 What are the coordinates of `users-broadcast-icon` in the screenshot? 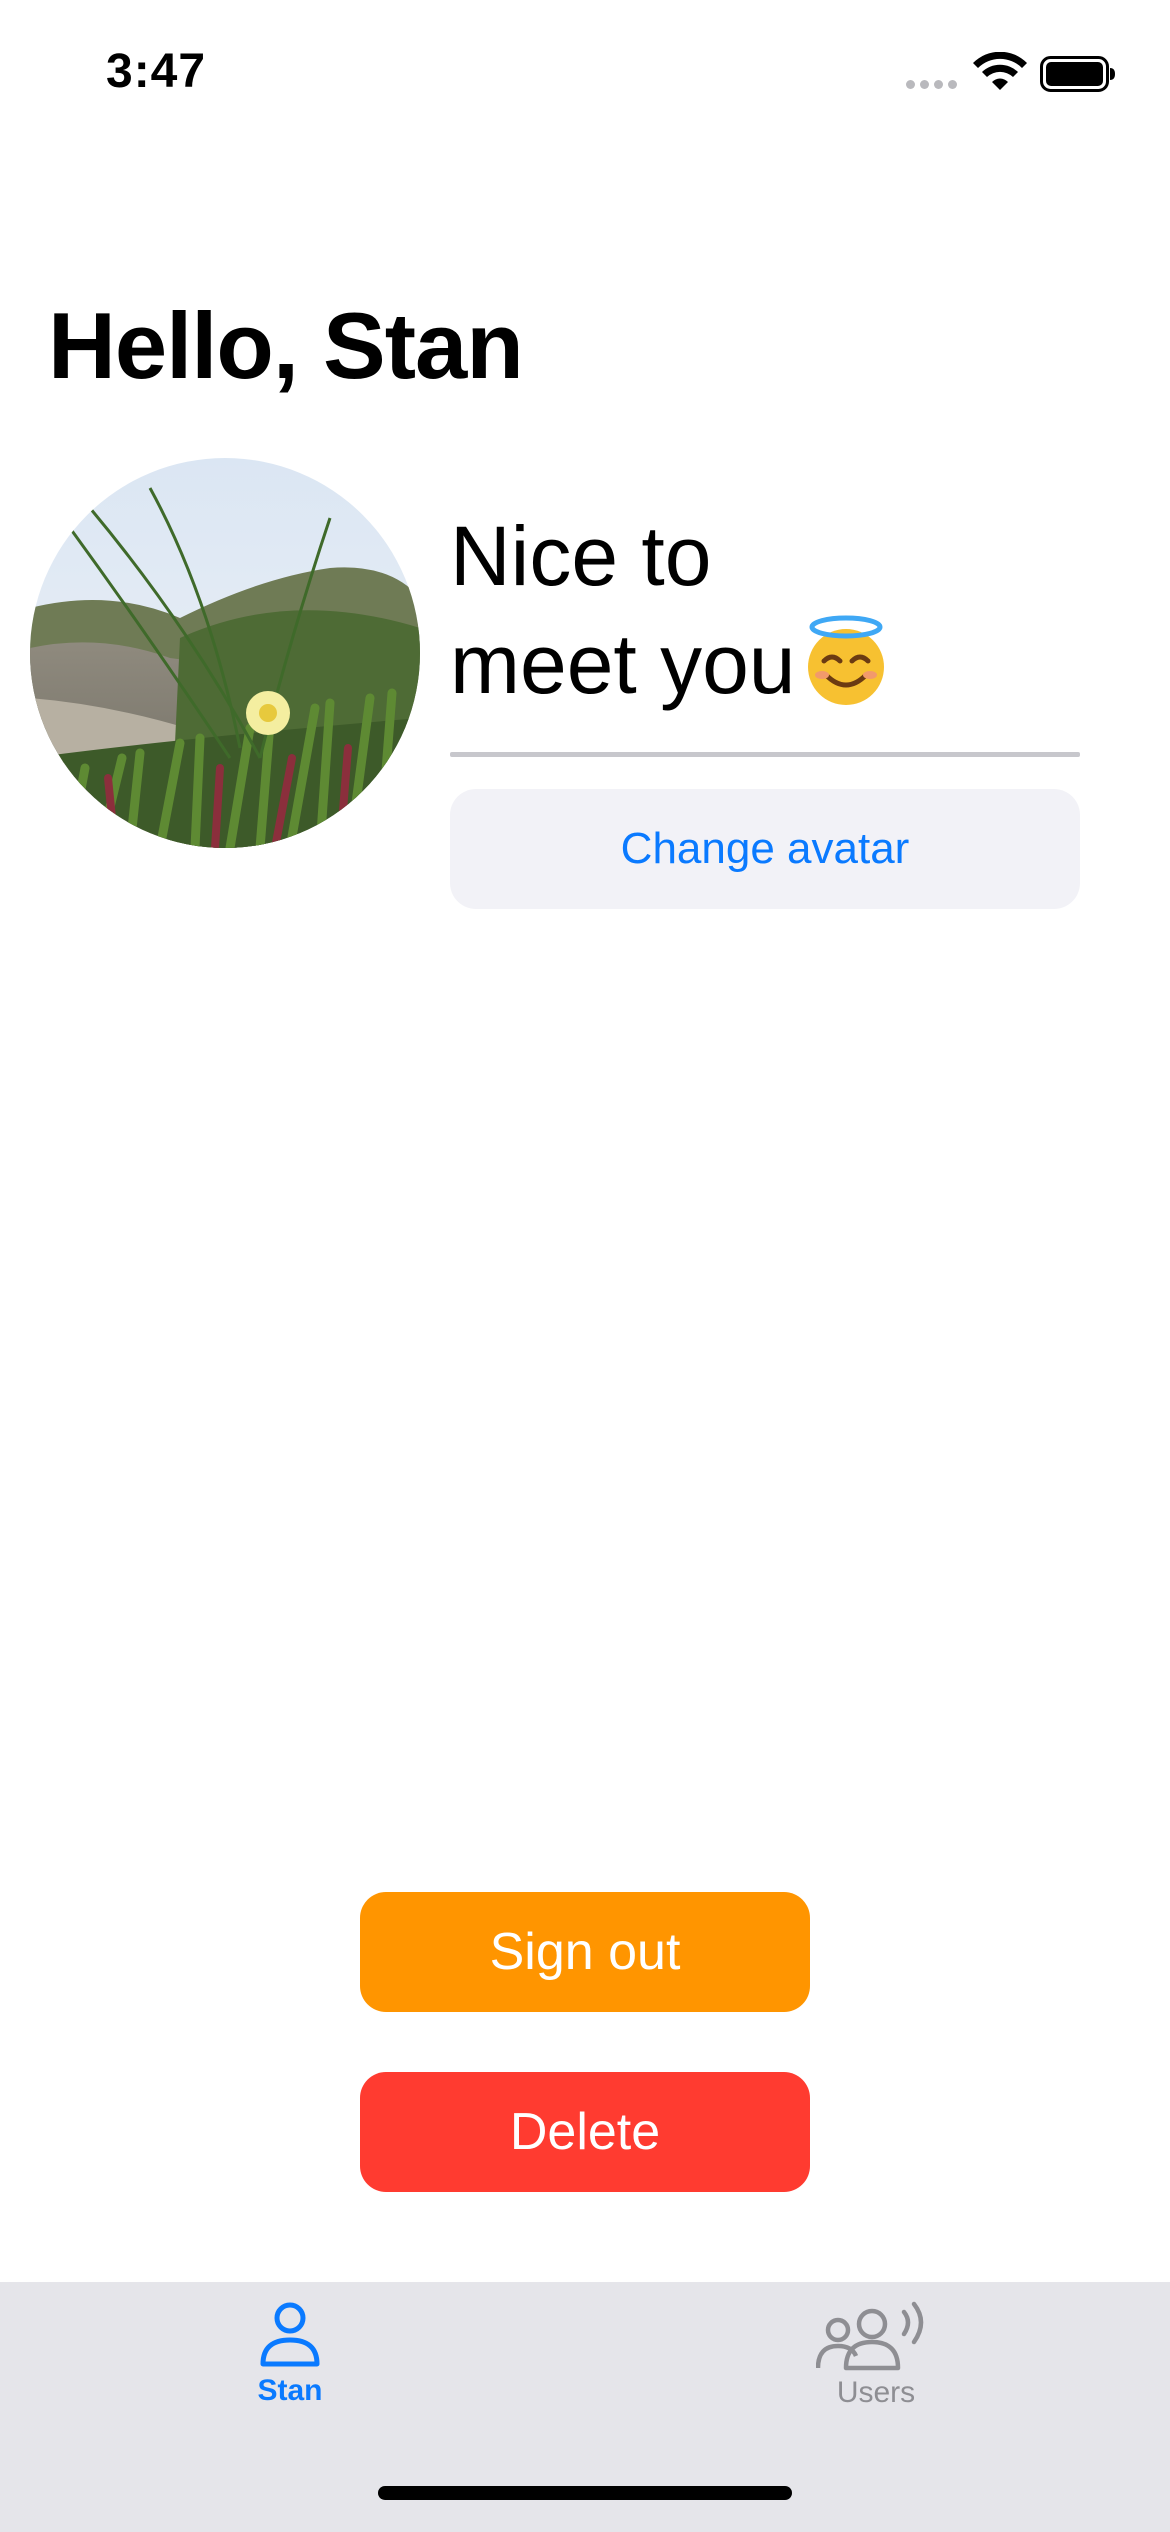 It's located at (870, 2336).